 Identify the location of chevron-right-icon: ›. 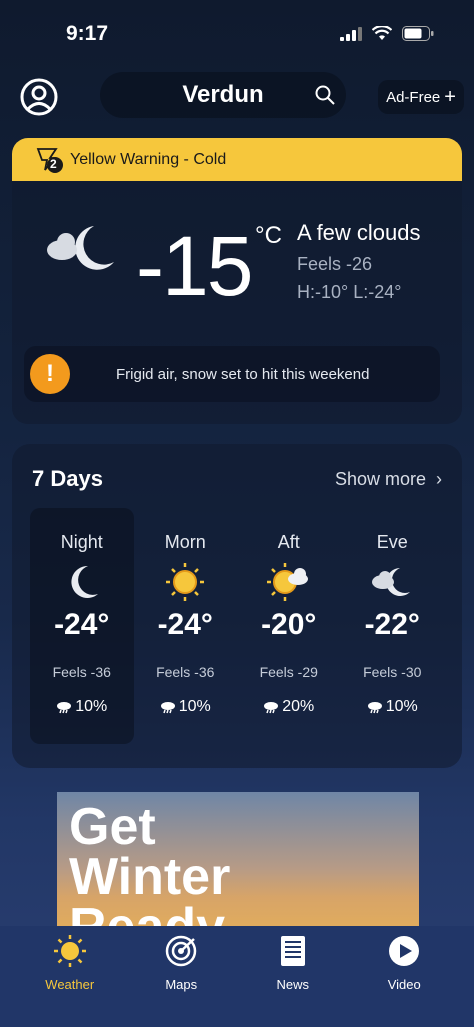
(439, 479).